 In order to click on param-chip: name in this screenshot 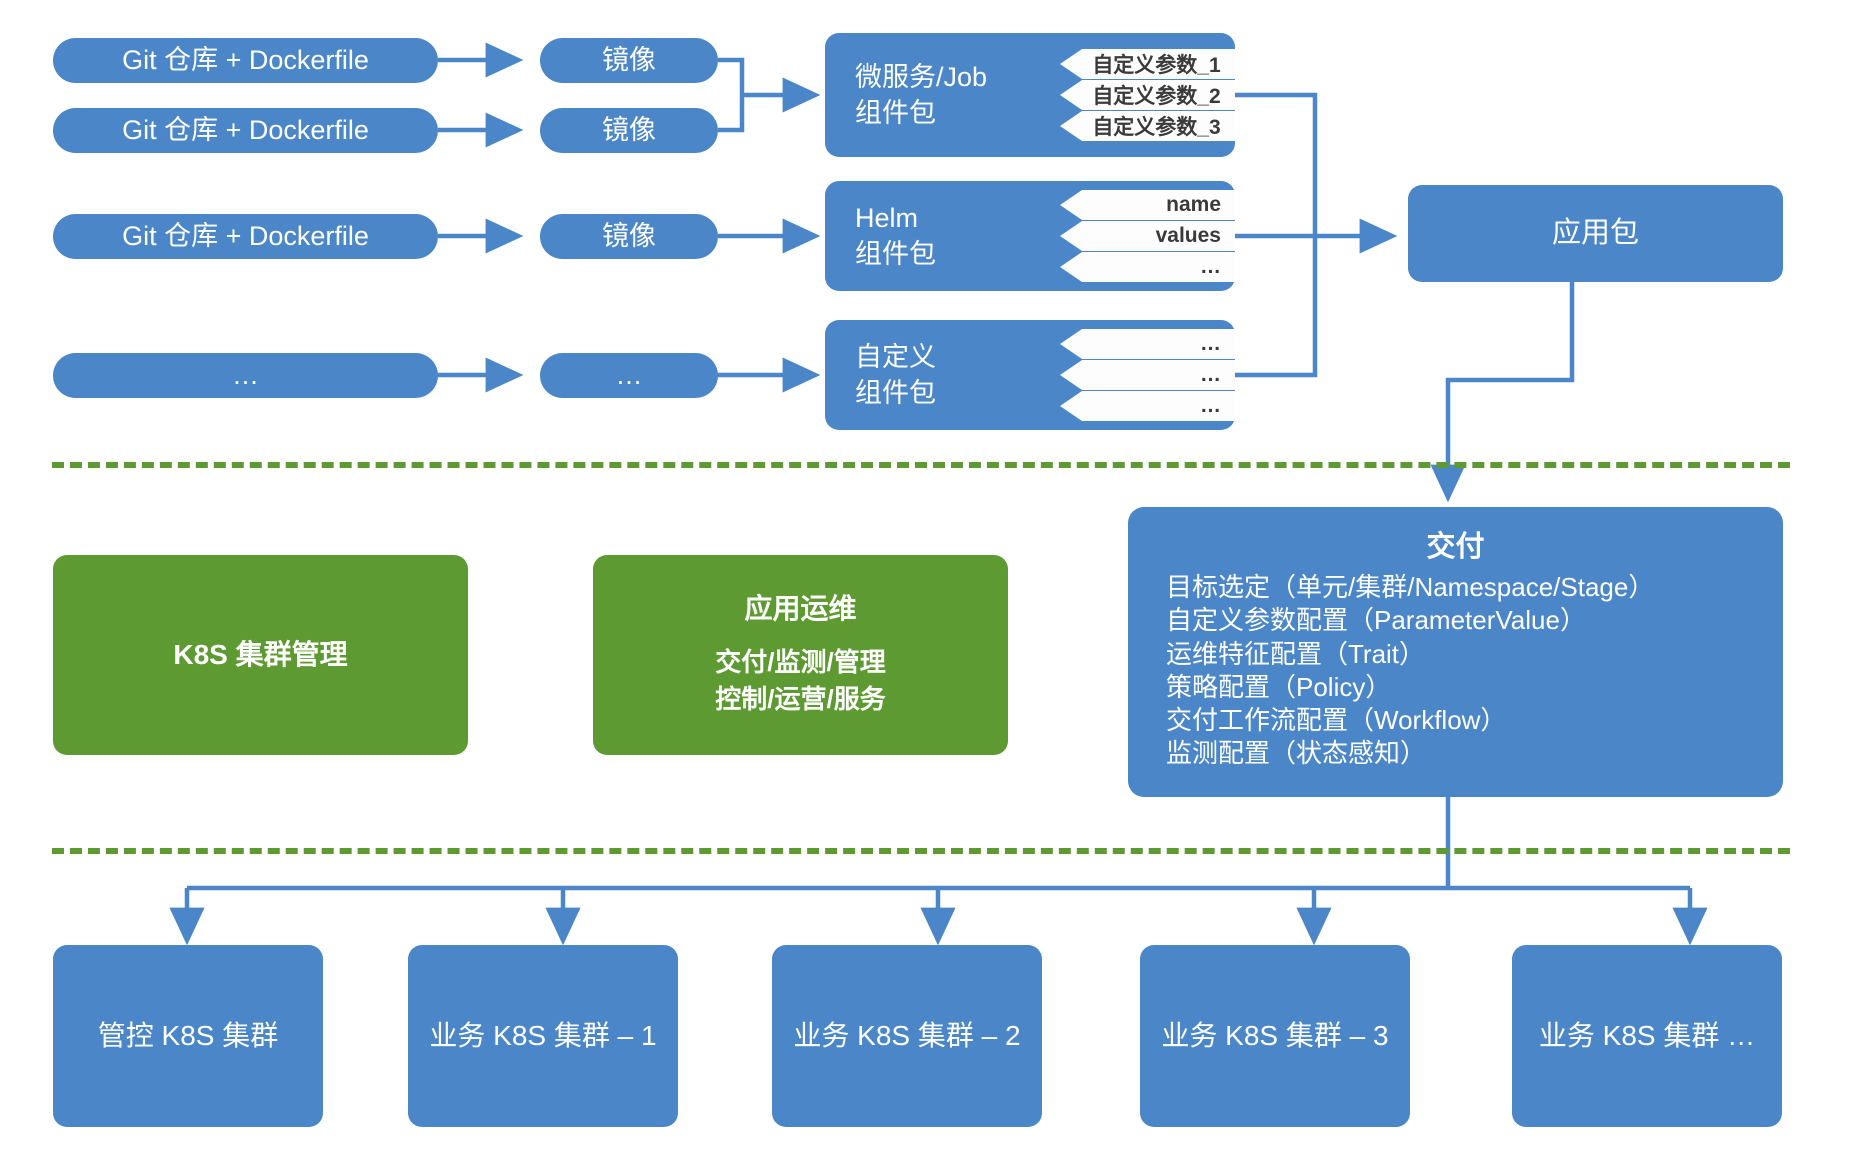, I will do `click(1147, 205)`.